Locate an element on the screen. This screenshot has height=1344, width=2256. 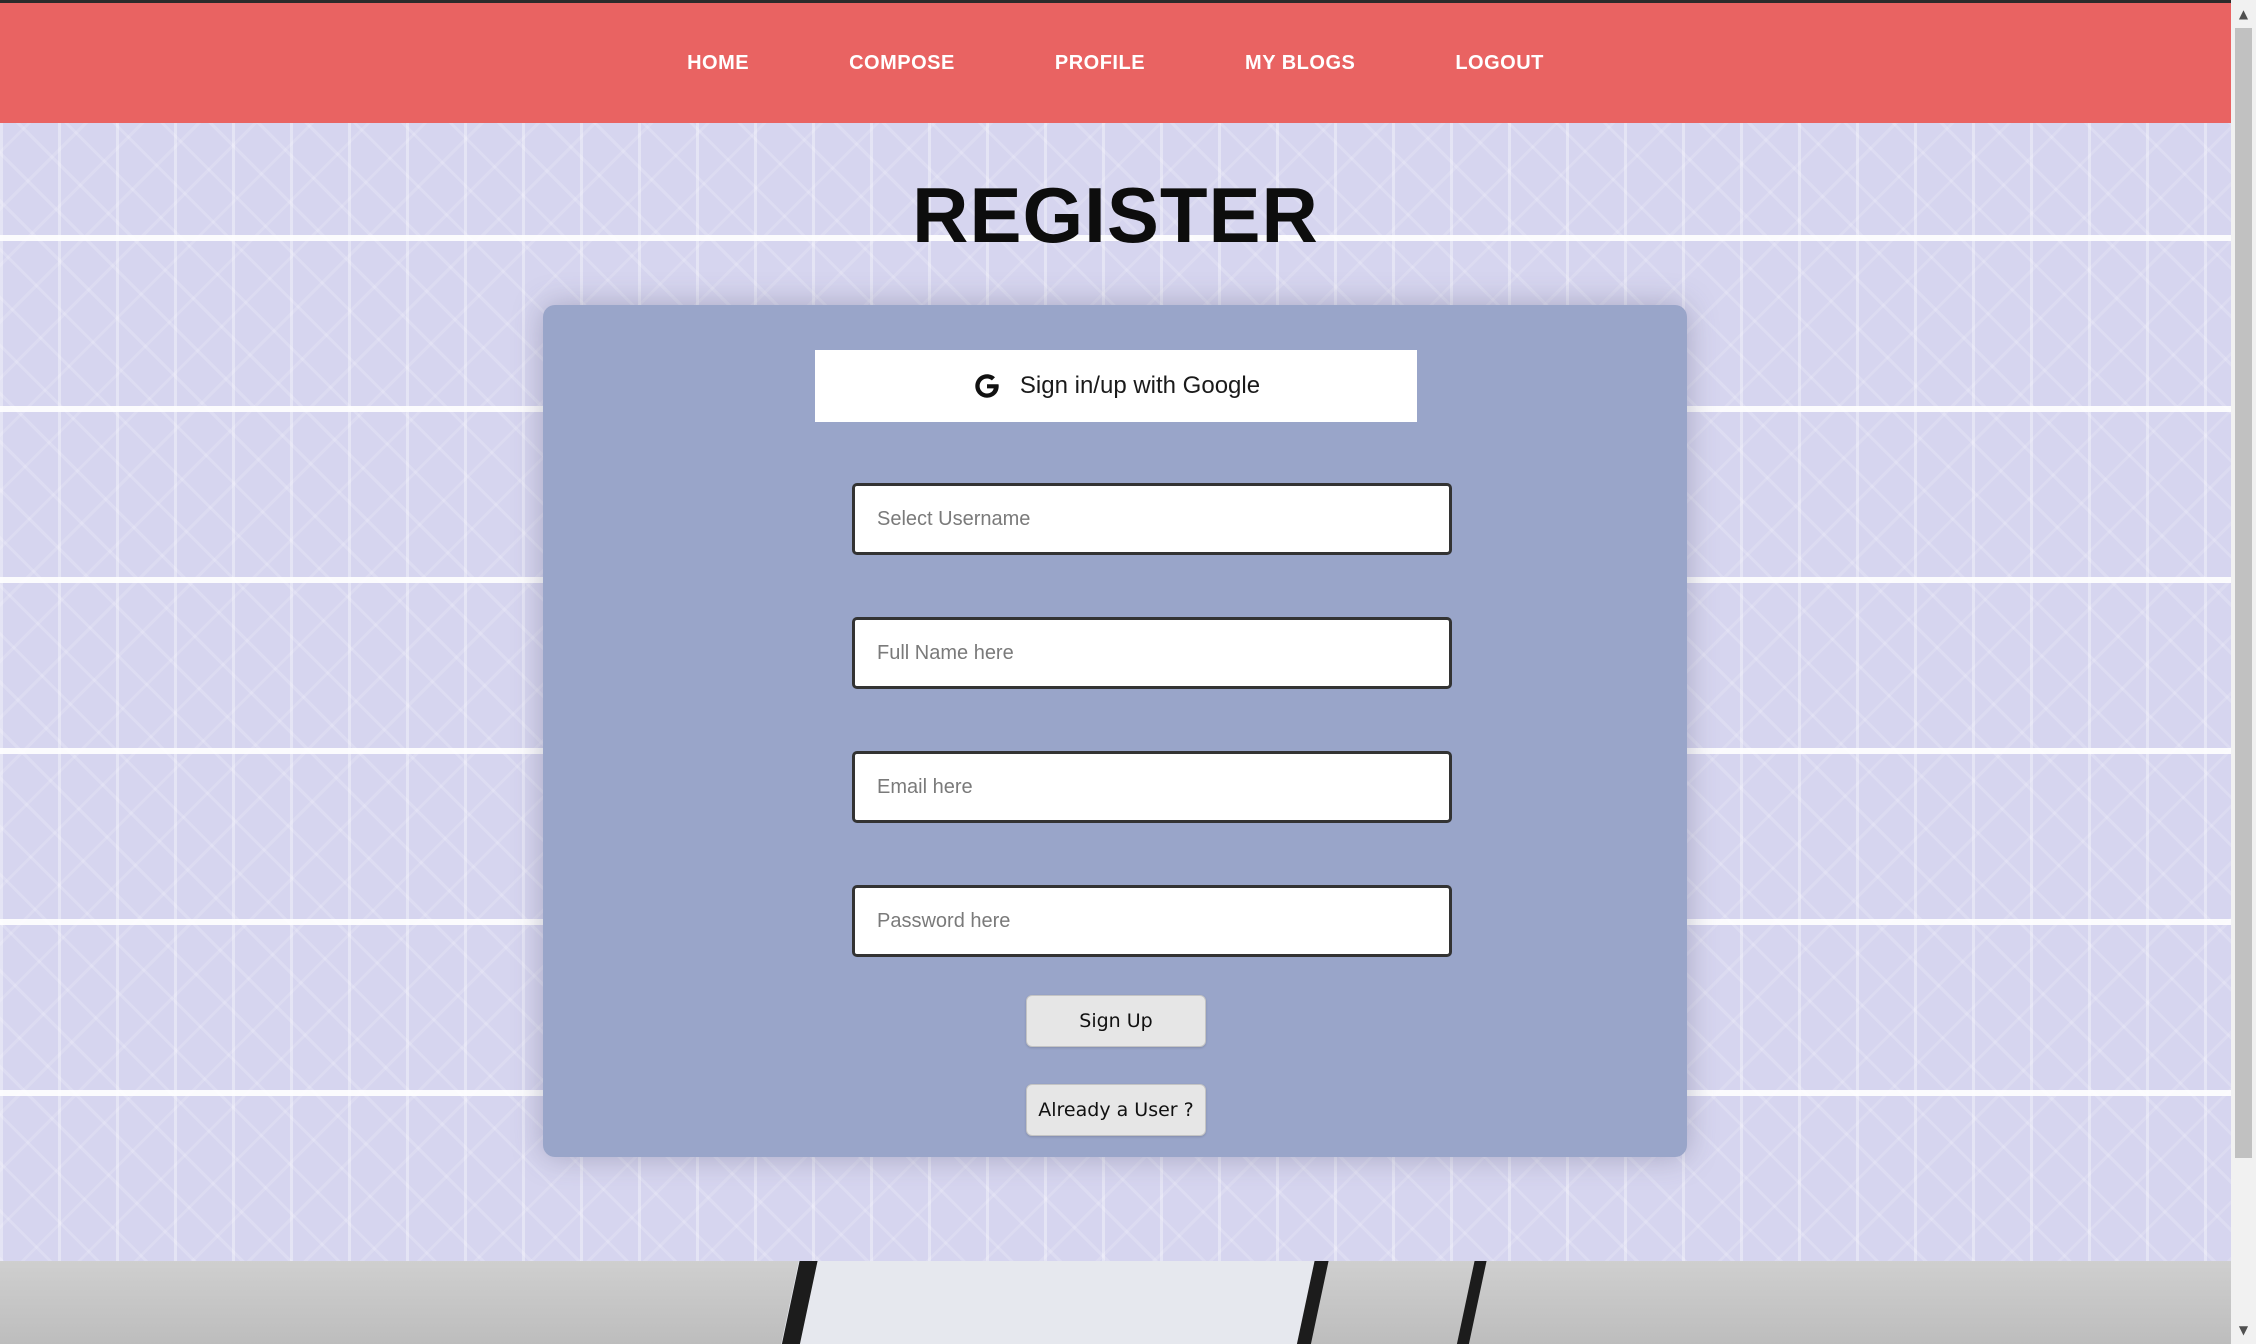
email-input is located at coordinates (1152, 787).